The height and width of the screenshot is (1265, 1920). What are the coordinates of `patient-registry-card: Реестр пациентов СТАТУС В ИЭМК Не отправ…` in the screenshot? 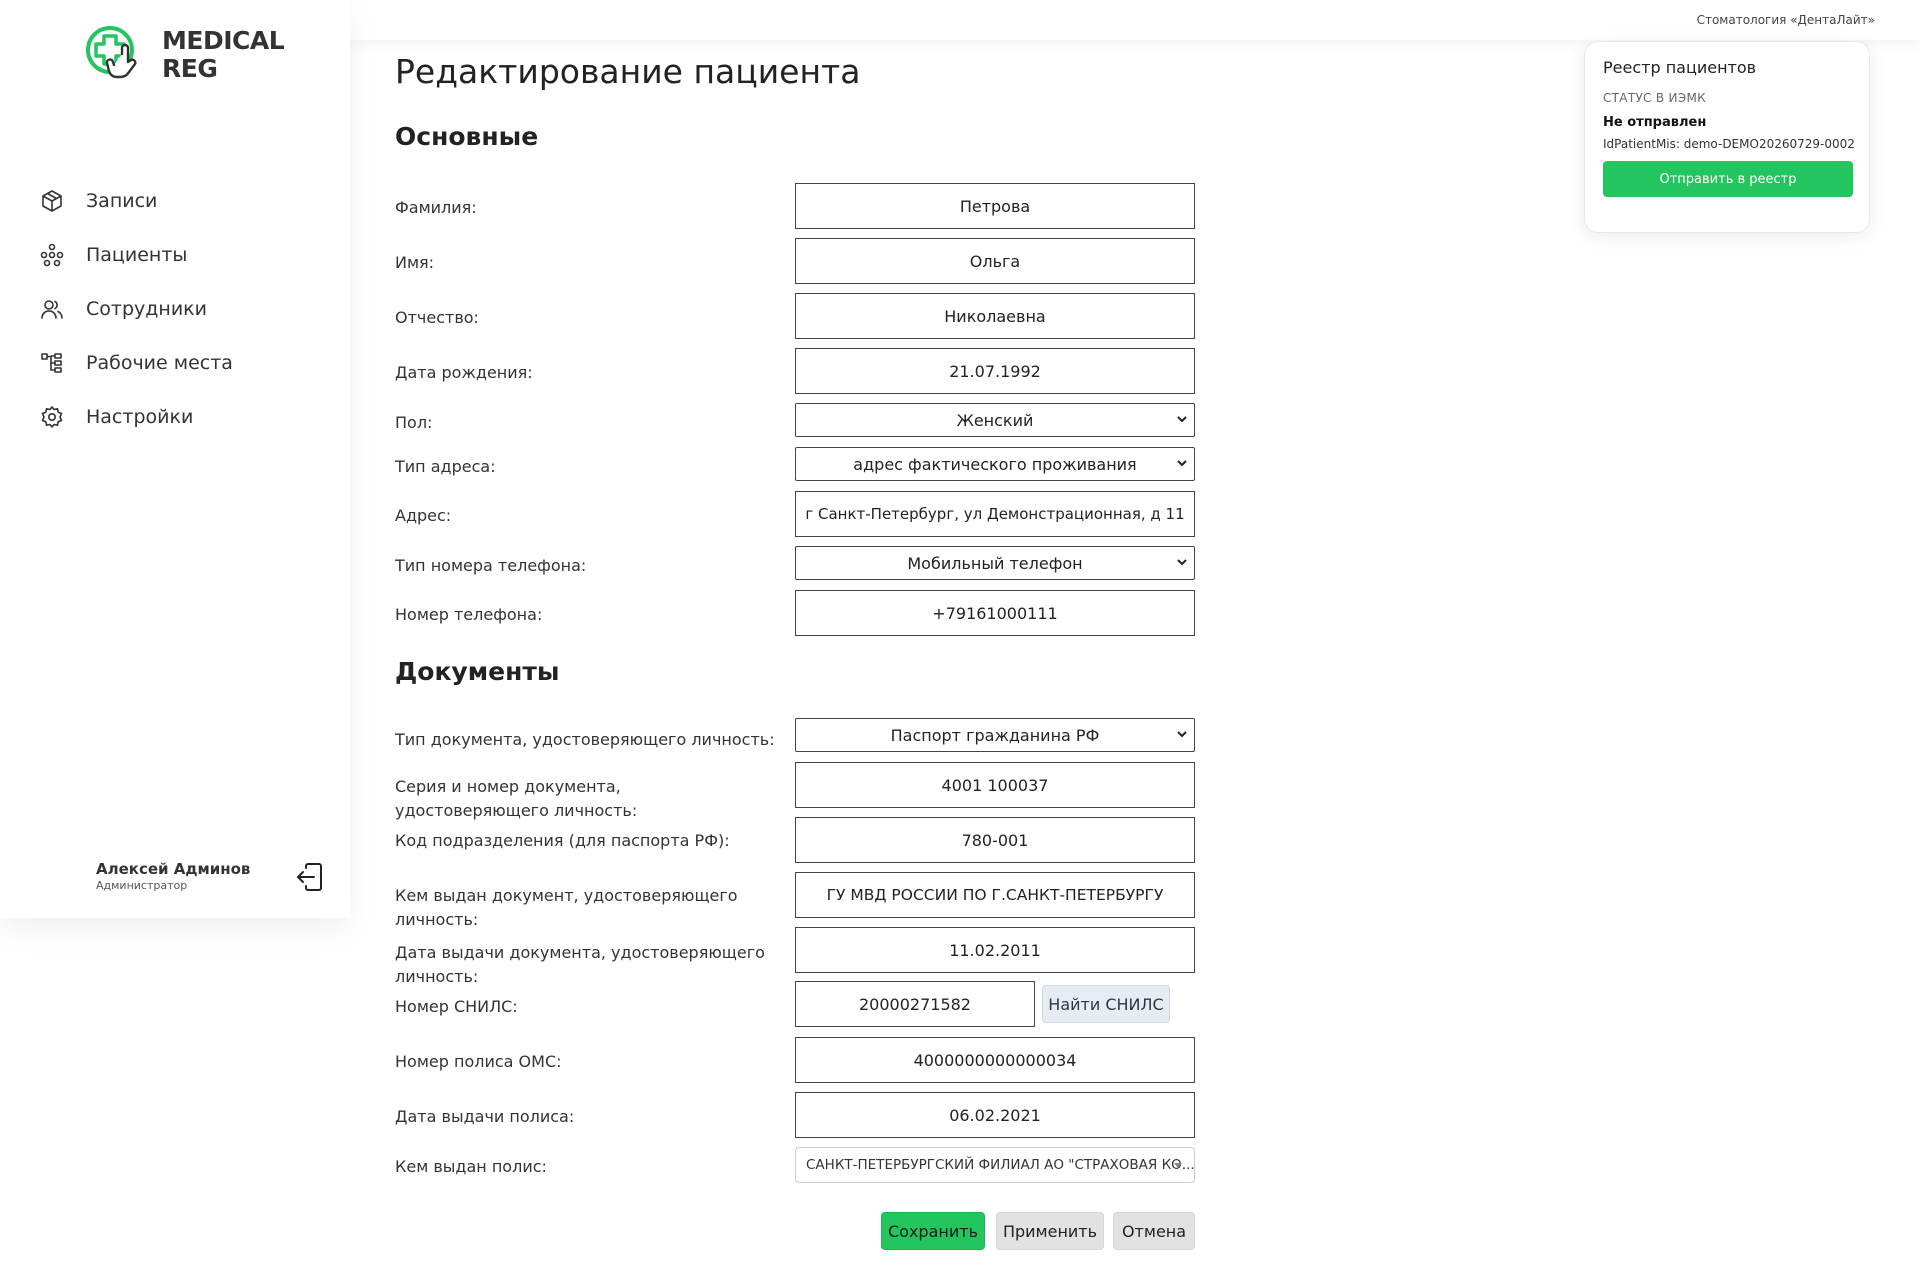 It's located at (1727, 137).